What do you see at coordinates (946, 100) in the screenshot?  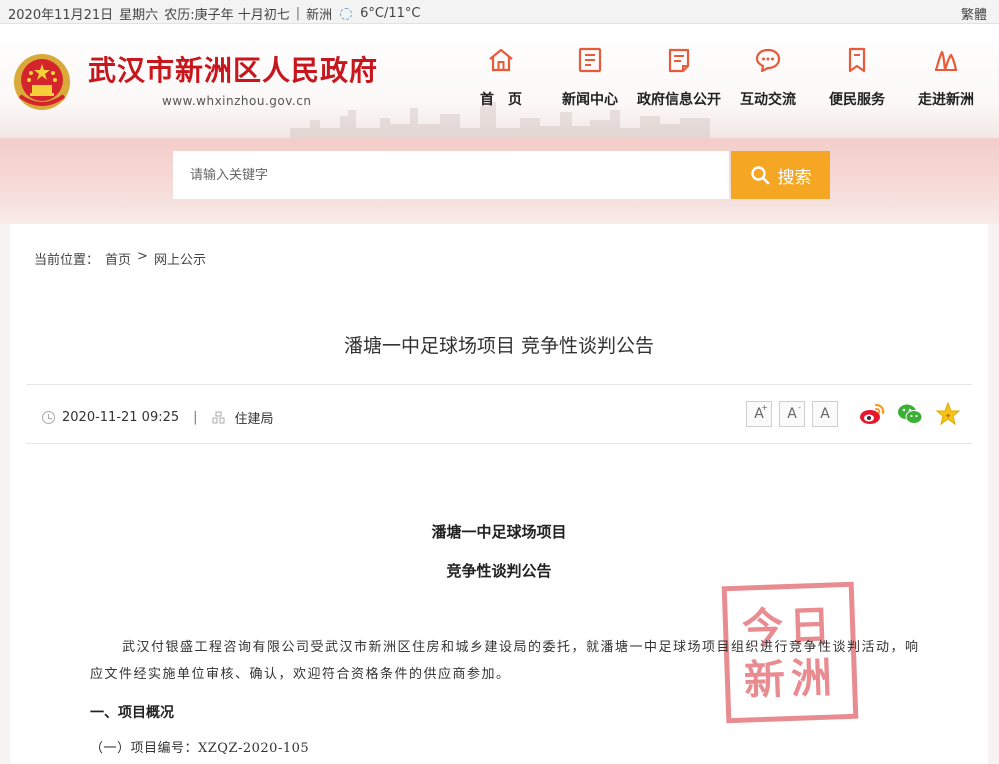 I see `nav-label: 走进新洲` at bounding box center [946, 100].